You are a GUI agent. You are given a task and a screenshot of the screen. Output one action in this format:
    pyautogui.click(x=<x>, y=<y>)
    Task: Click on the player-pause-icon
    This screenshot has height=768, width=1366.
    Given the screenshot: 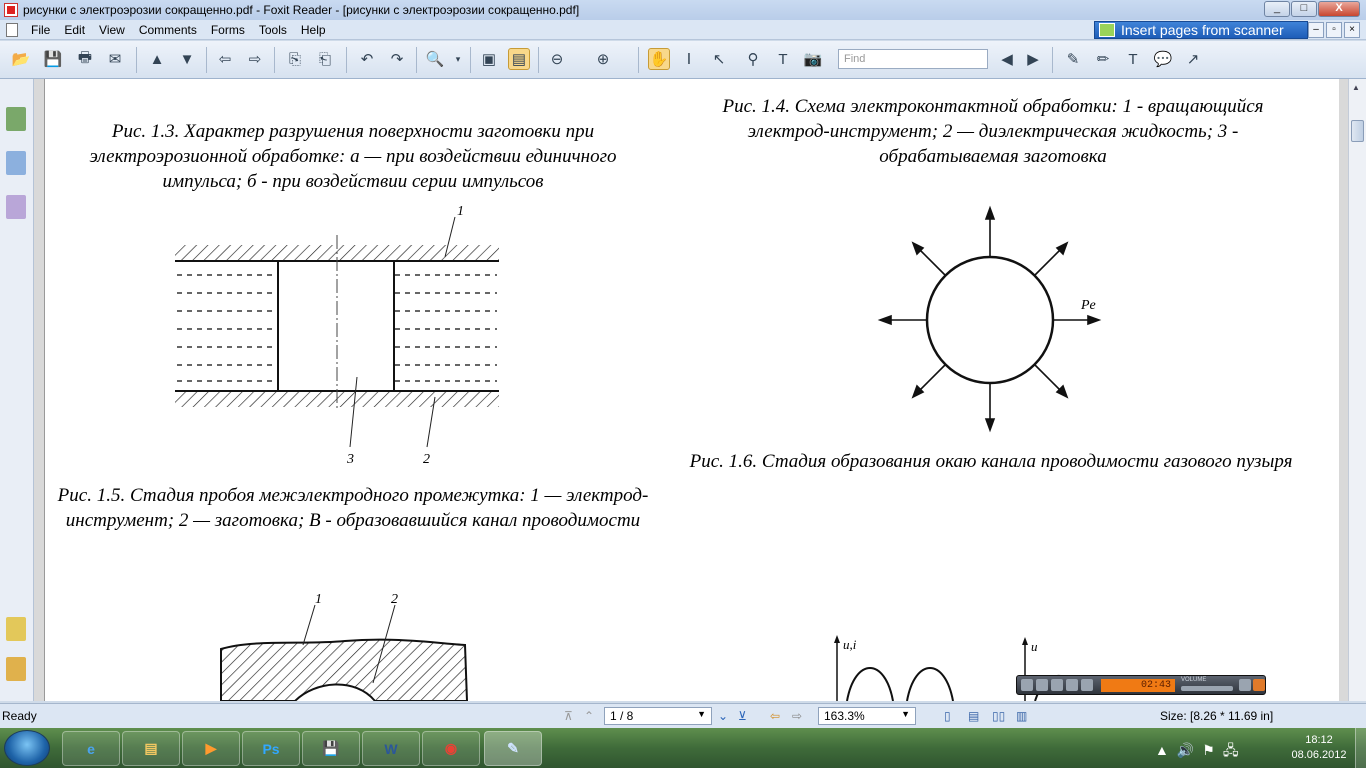 What is the action you would take?
    pyautogui.click(x=1042, y=685)
    